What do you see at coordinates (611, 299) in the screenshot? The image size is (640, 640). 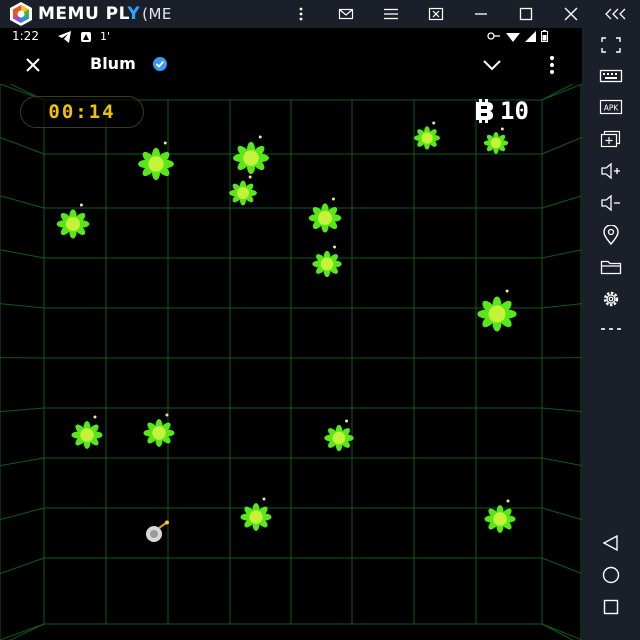 I see `settings-icon` at bounding box center [611, 299].